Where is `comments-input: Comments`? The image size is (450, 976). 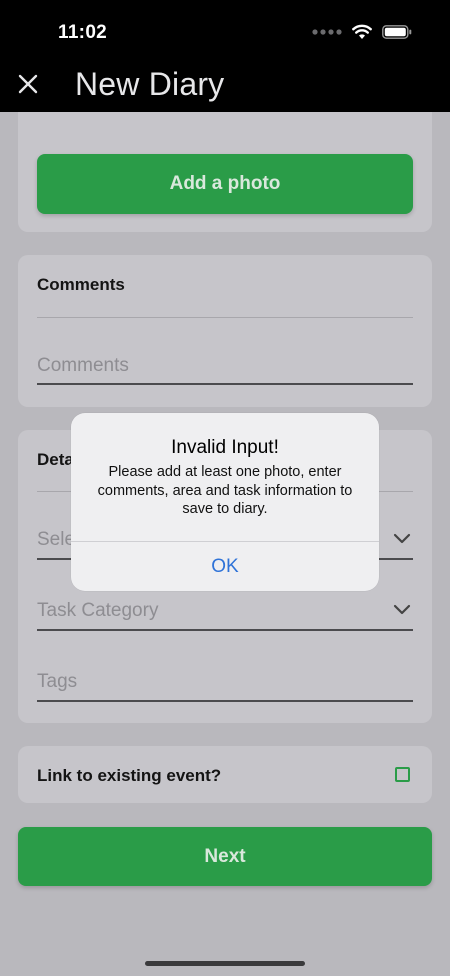 comments-input: Comments is located at coordinates (83, 366).